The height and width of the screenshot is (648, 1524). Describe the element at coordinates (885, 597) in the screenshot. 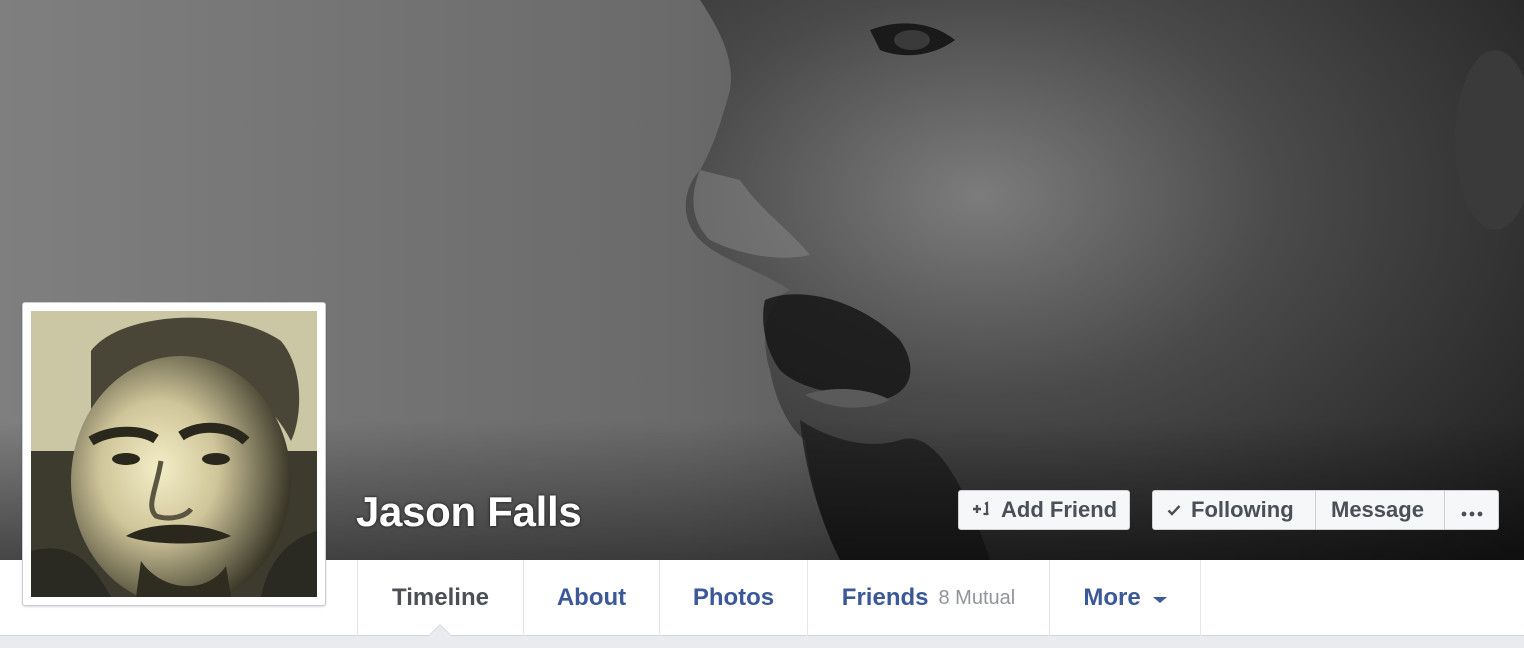

I see `tab-label: Friends` at that location.